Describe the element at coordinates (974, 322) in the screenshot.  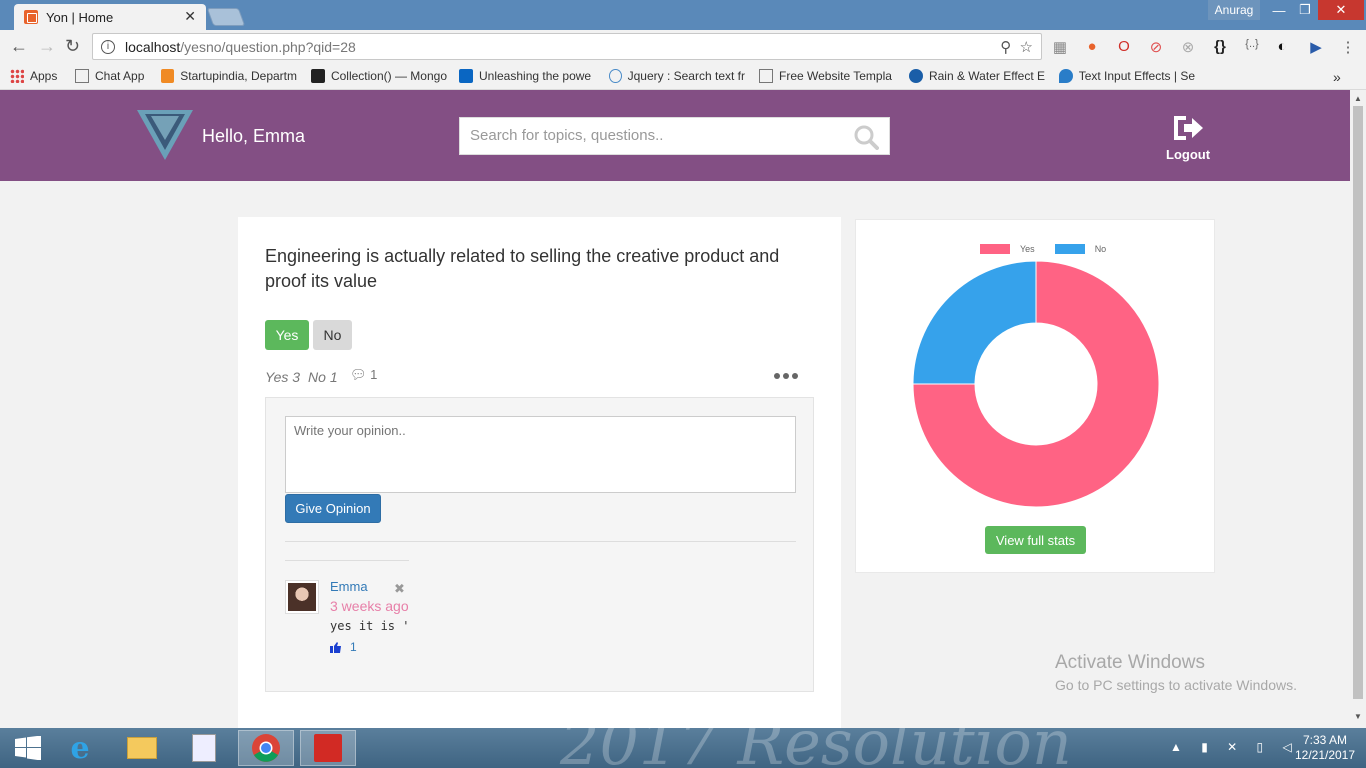
I see `donut-slice-no` at that location.